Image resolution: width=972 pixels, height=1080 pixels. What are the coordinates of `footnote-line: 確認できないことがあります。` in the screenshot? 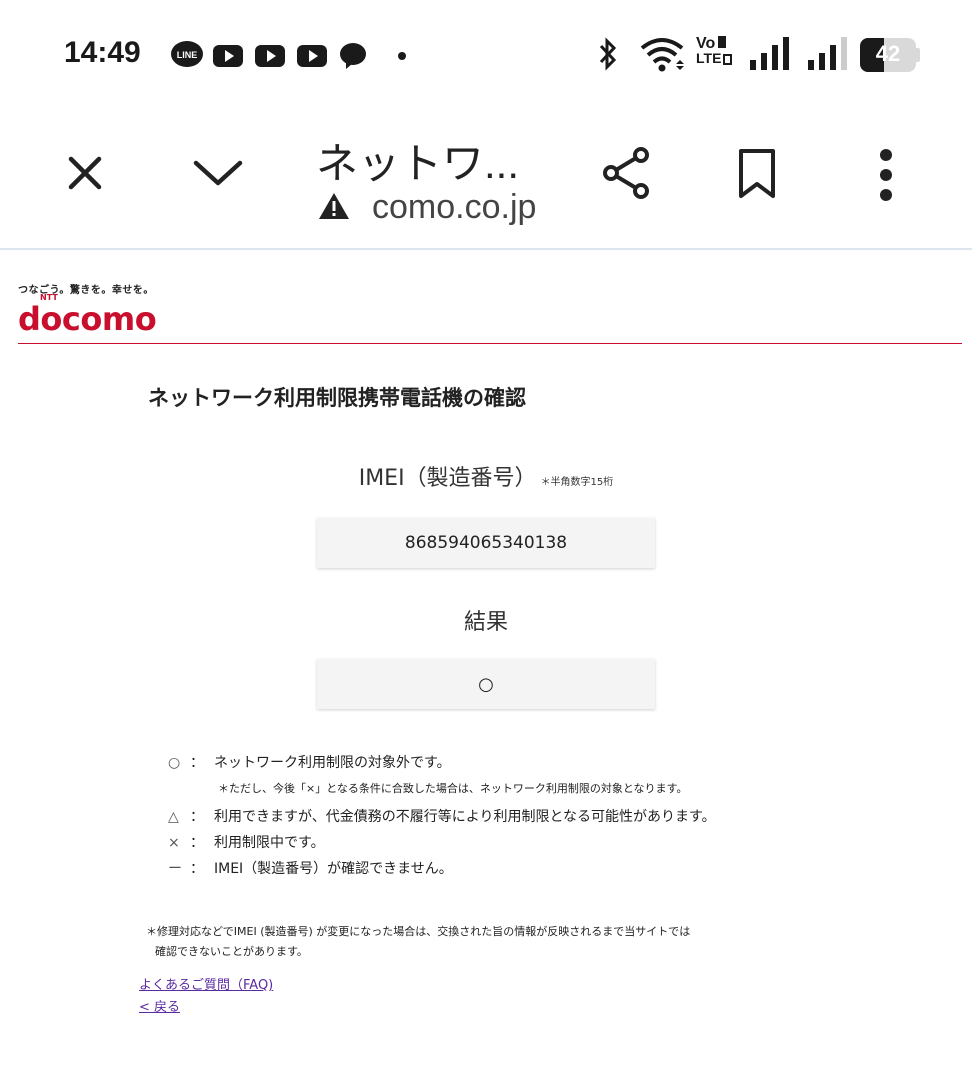 It's located at (231, 951).